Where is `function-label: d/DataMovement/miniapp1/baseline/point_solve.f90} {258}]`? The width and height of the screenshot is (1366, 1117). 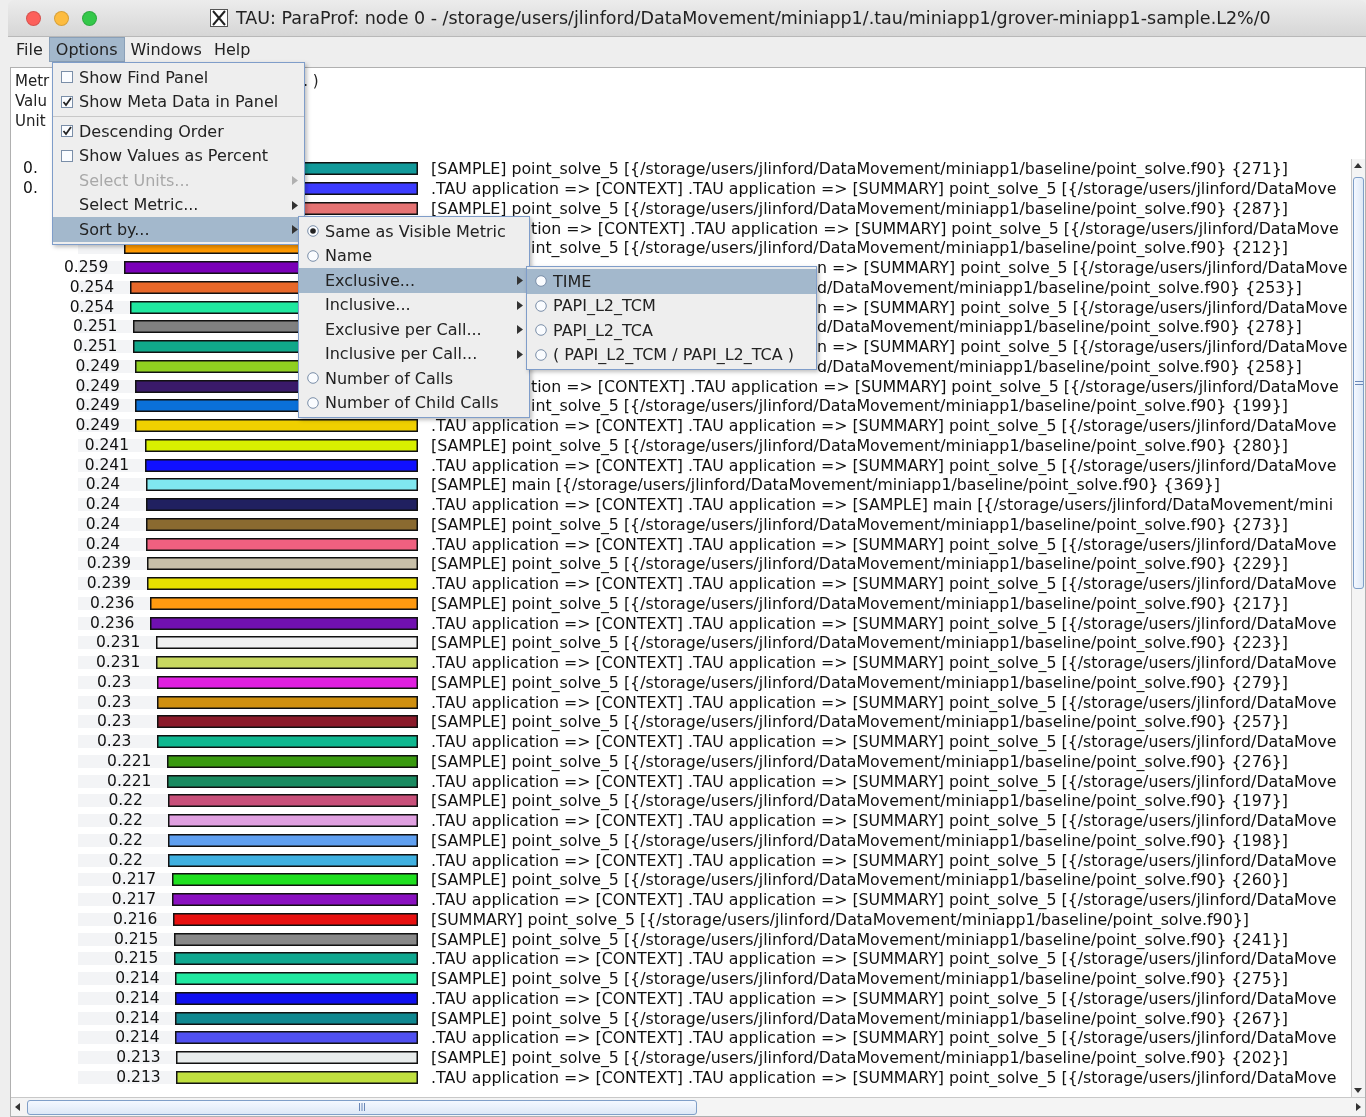
function-label: d/DataMovement/miniapp1/baseline/point_solve.f90} {258}] is located at coordinates (1059, 366).